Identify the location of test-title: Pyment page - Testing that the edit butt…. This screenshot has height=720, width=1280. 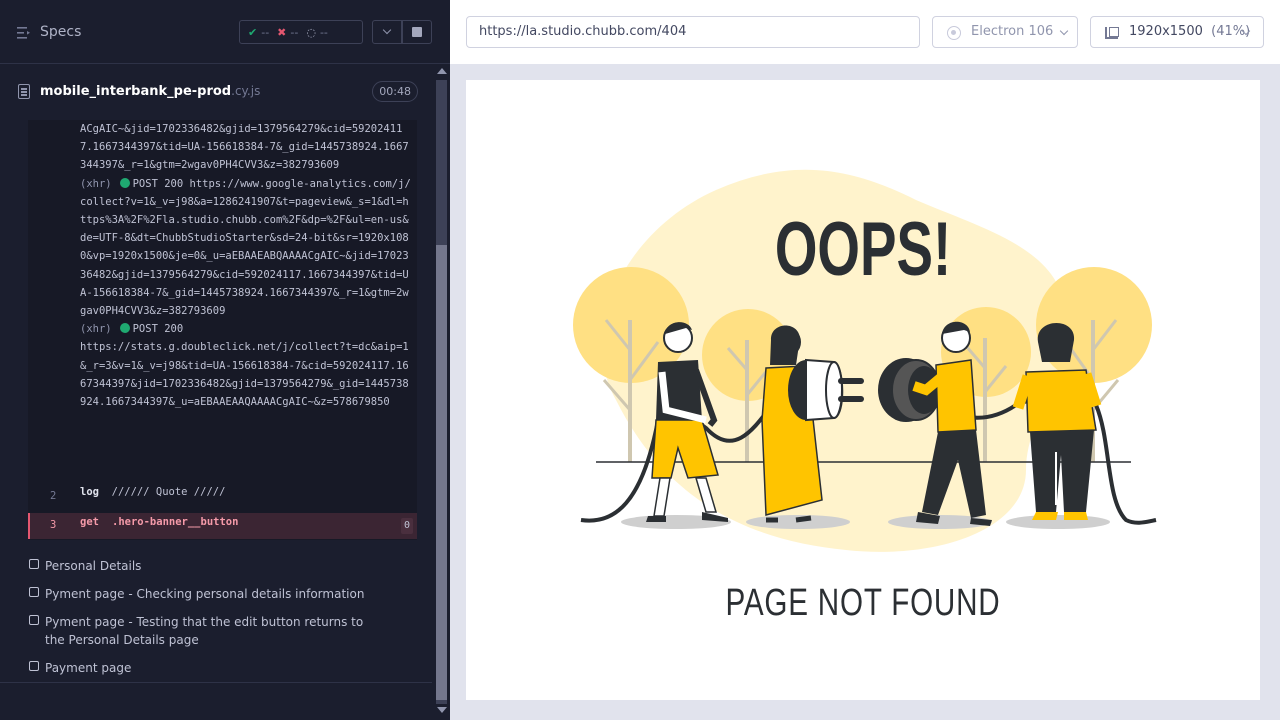
(204, 631).